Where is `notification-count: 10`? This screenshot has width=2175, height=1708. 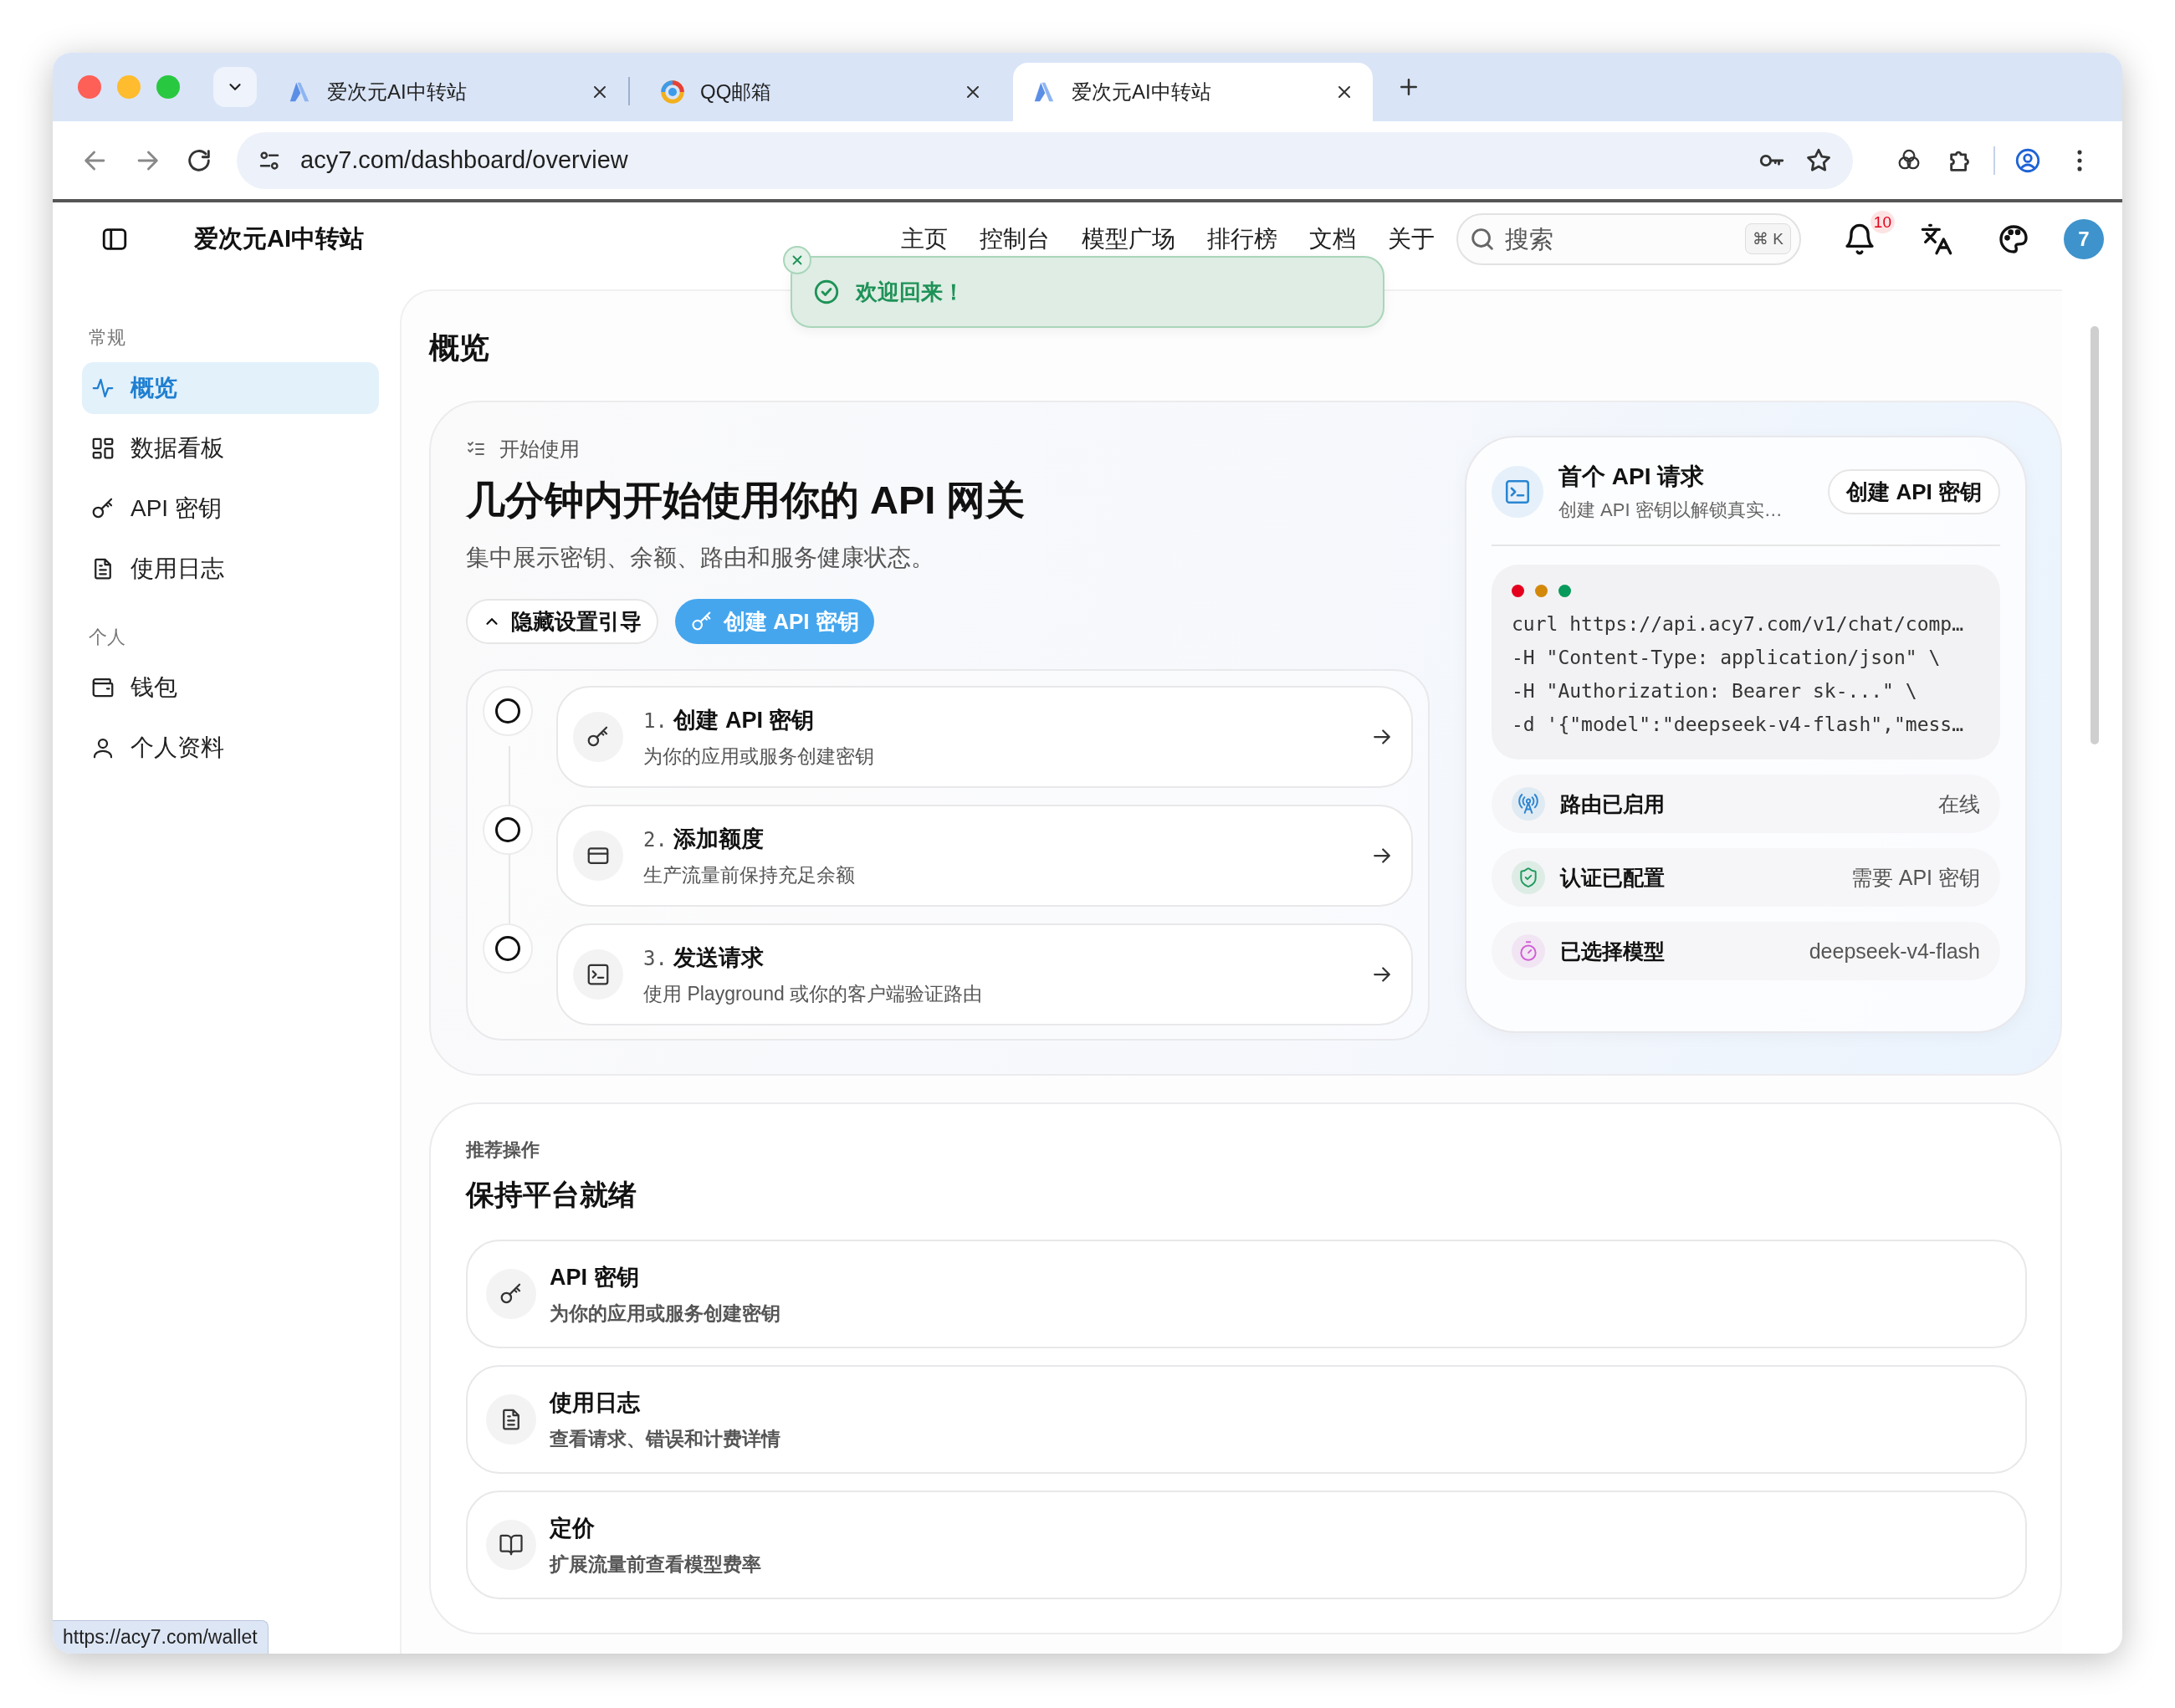 notification-count: 10 is located at coordinates (1883, 222).